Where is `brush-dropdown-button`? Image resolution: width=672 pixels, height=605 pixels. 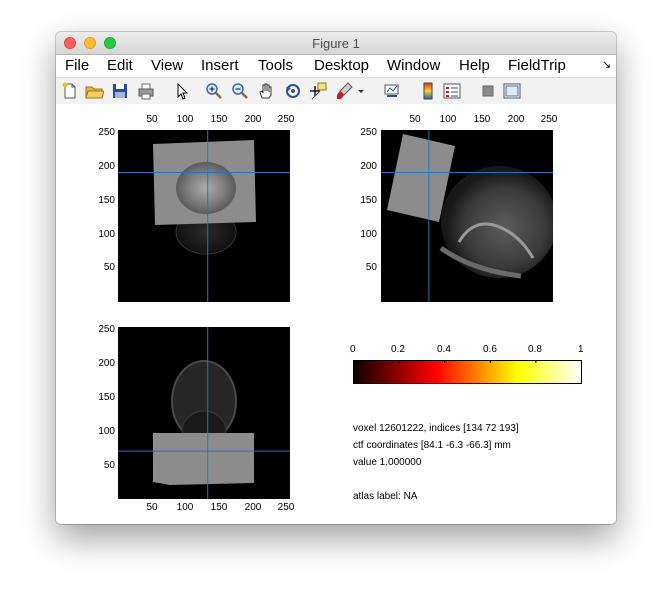 brush-dropdown-button is located at coordinates (361, 91).